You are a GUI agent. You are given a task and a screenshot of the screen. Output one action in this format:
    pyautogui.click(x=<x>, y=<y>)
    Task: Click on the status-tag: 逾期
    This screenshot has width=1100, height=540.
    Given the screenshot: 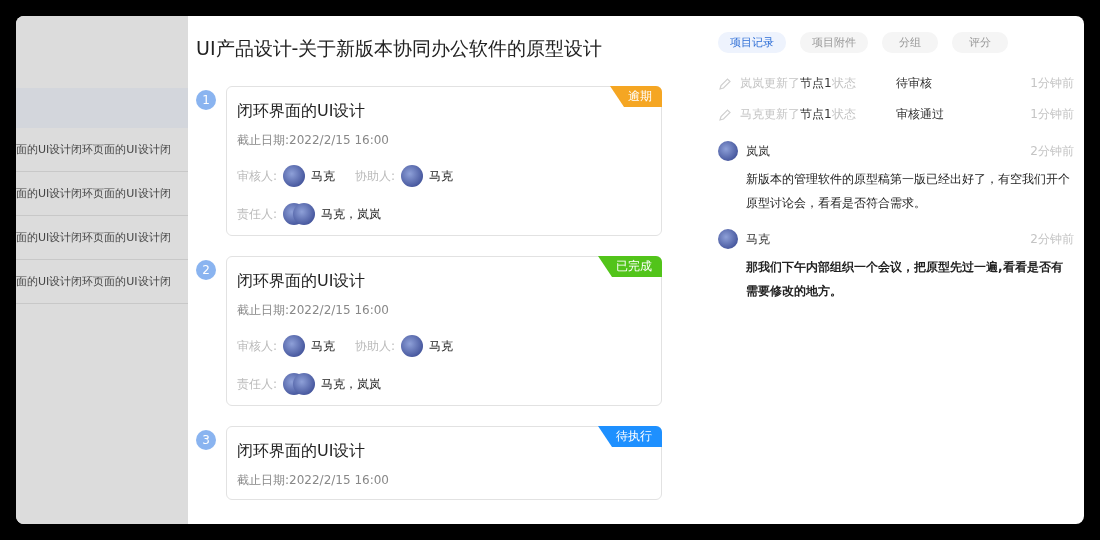 What is the action you would take?
    pyautogui.click(x=636, y=96)
    